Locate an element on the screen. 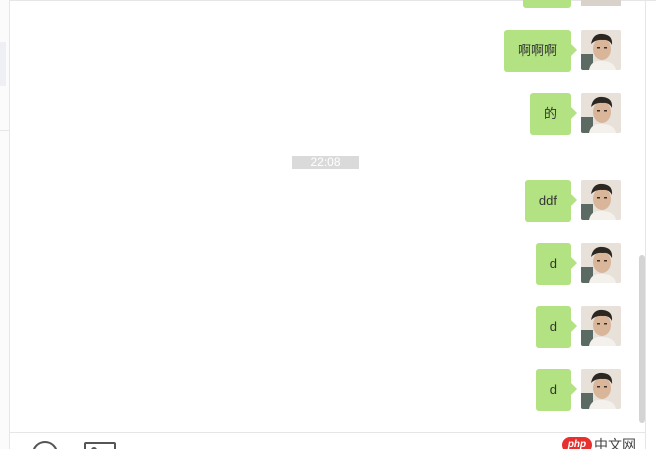 This screenshot has height=449, width=656. message-bubble is located at coordinates (547, 4).